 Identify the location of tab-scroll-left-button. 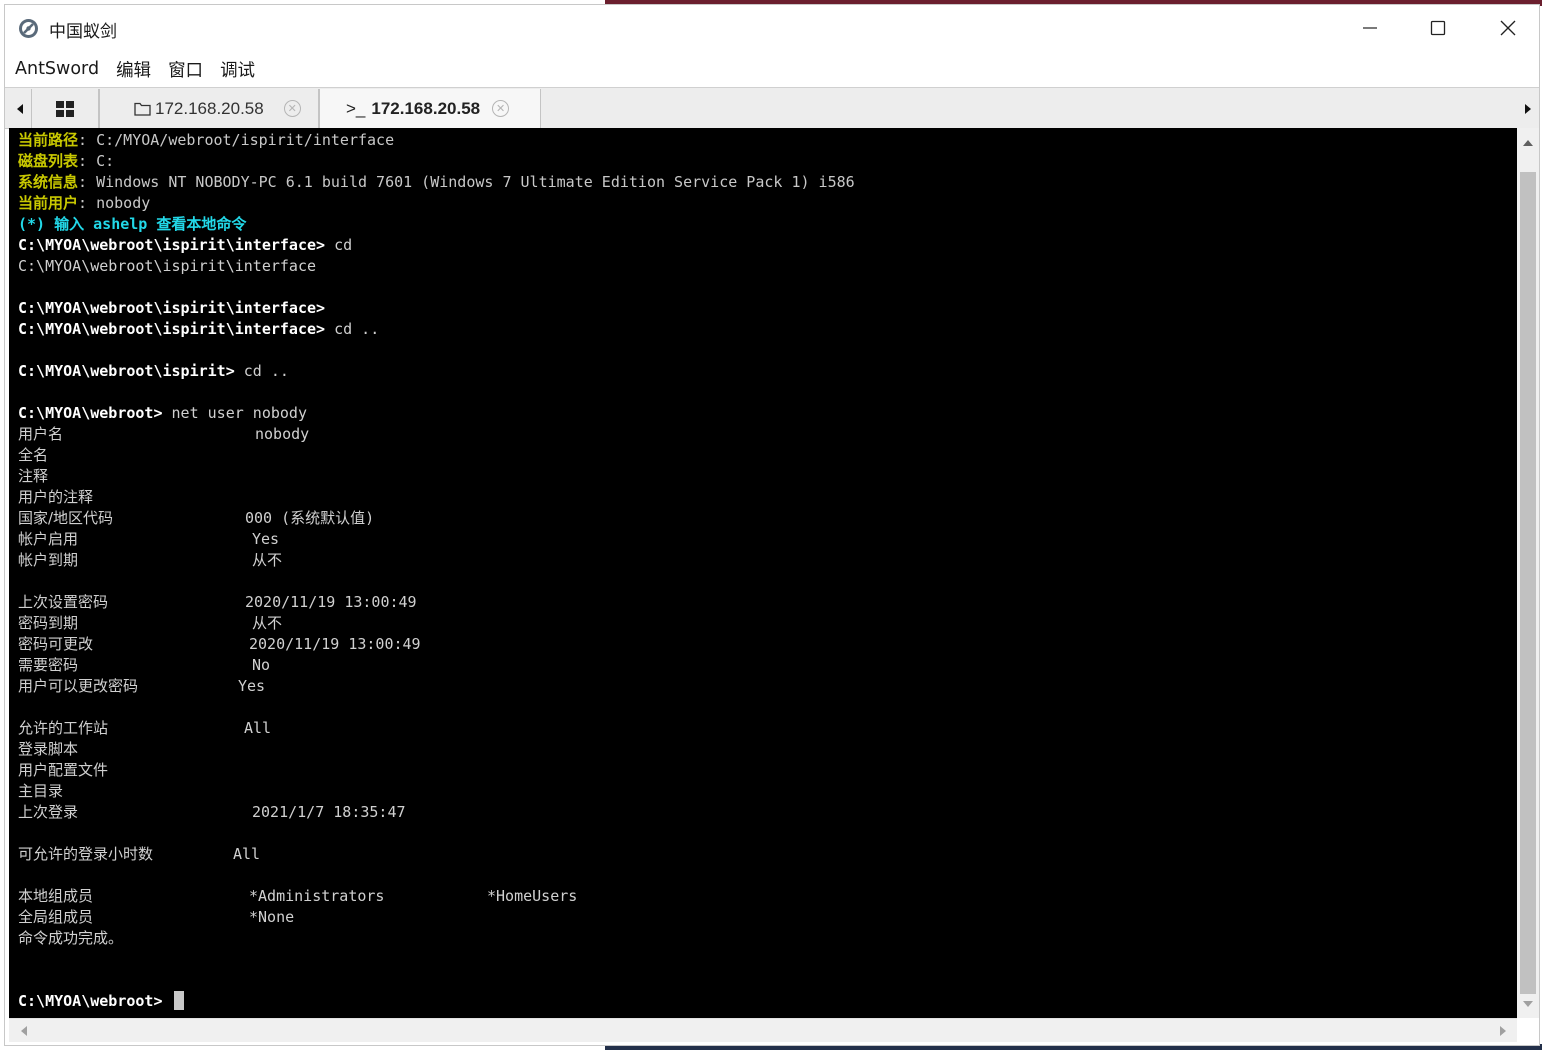
(20, 108).